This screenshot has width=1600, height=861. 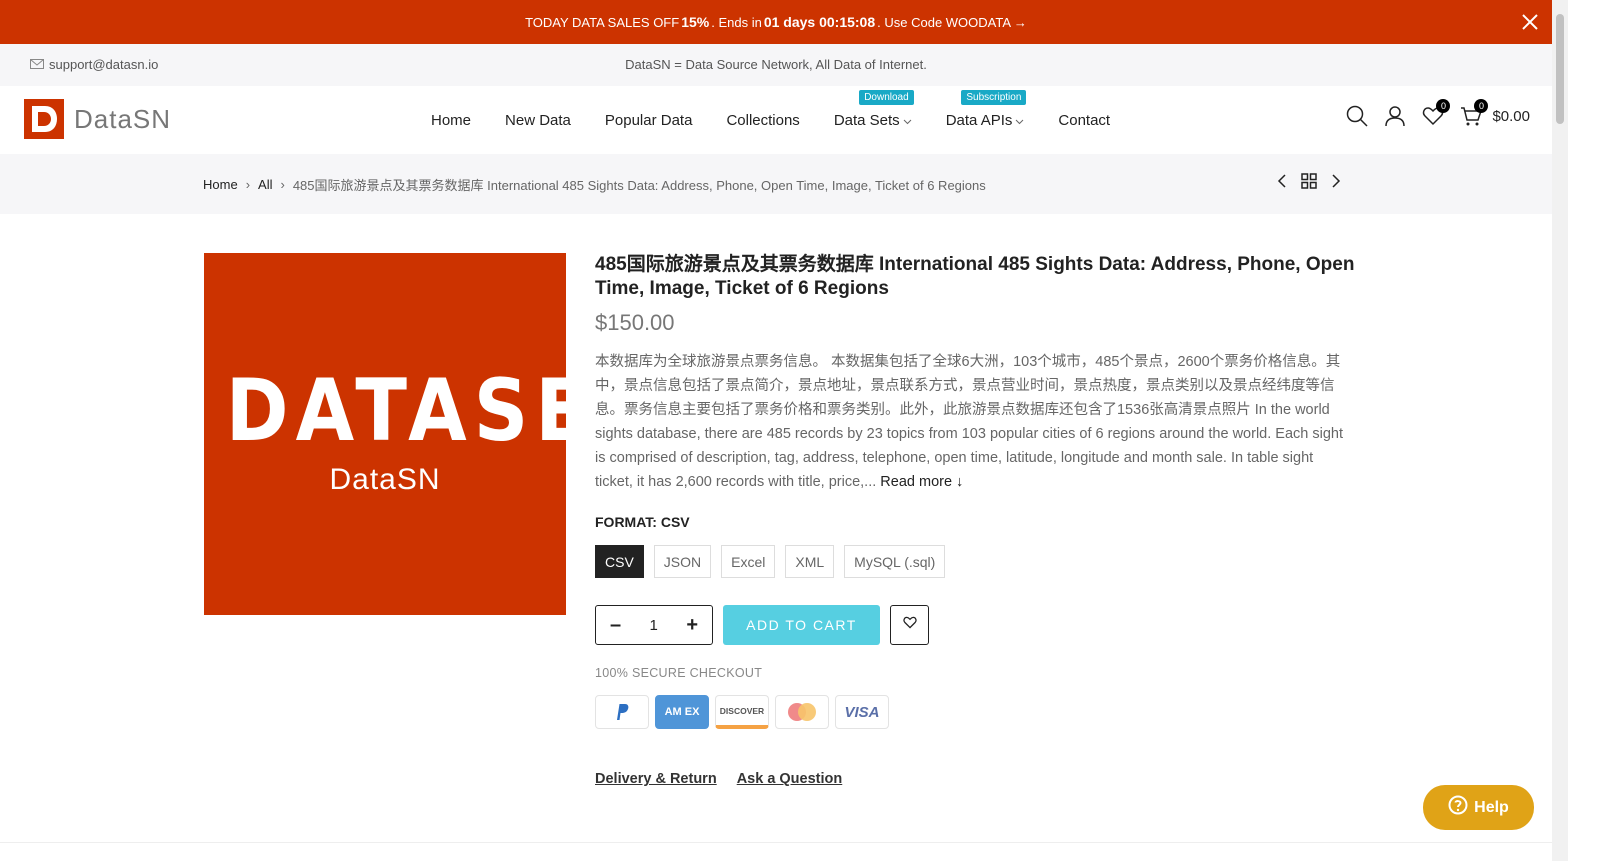 I want to click on cart-icon: 0, so click(x=1474, y=113).